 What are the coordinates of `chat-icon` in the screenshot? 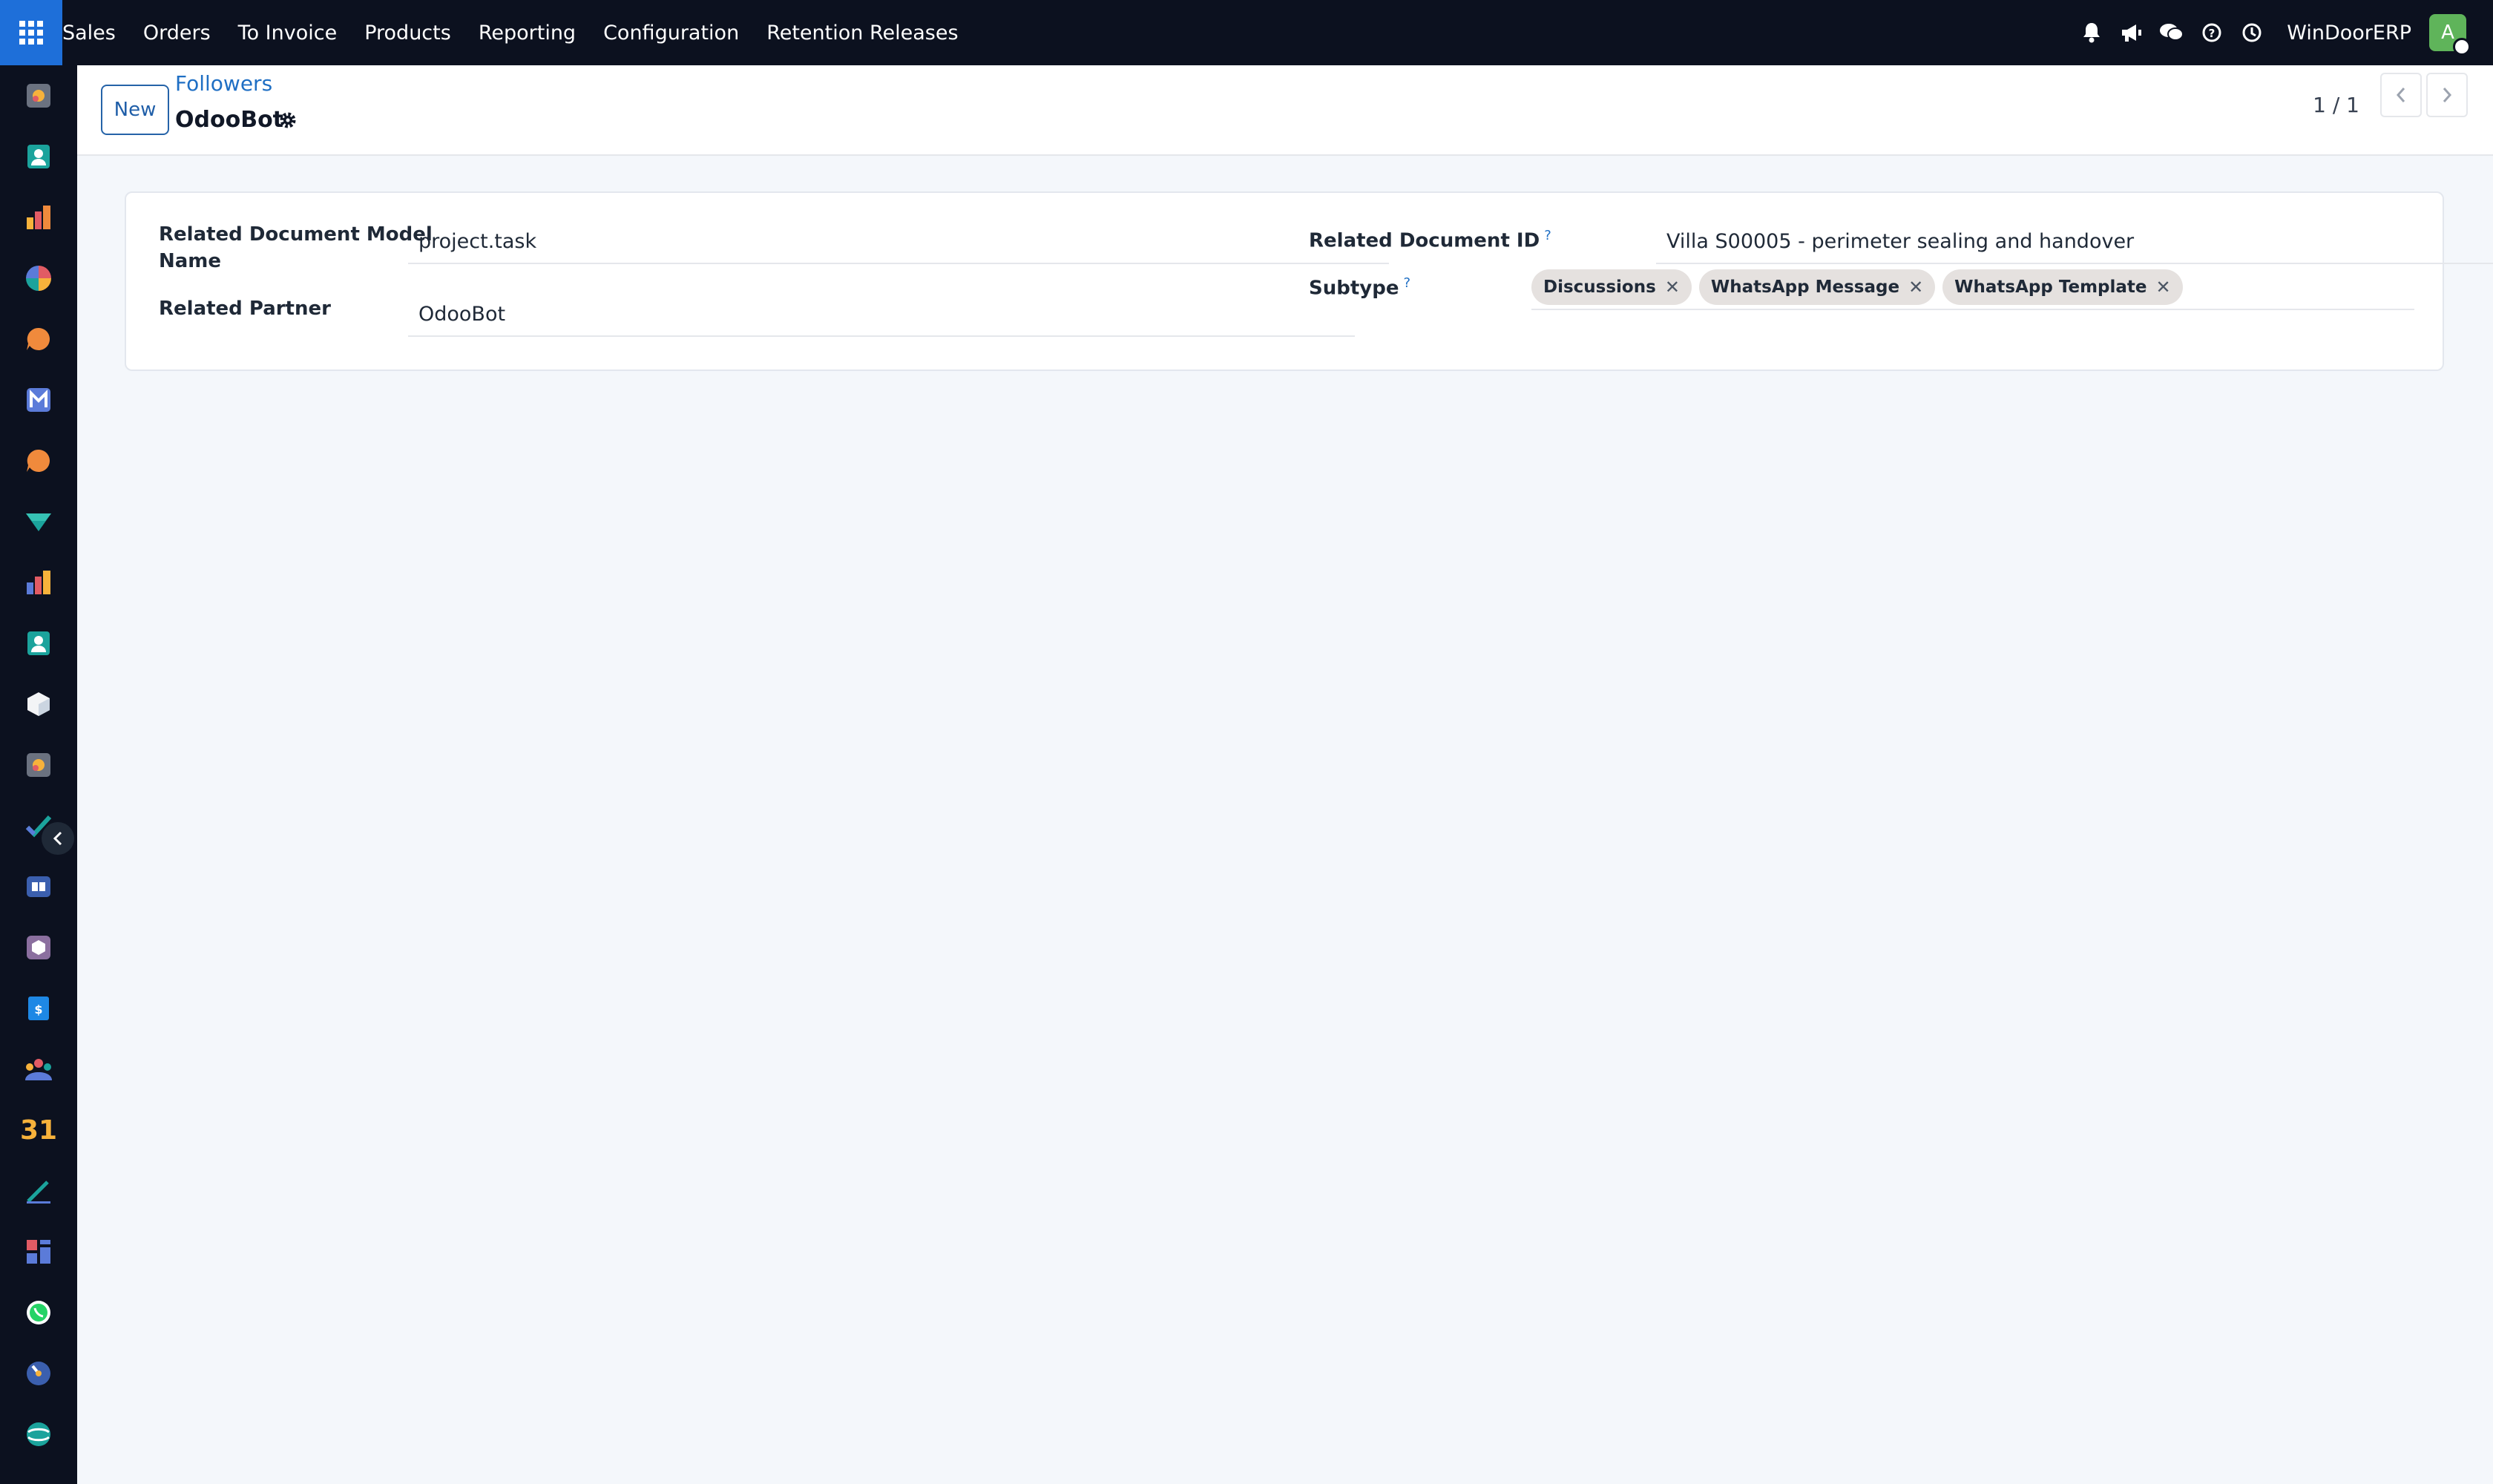 It's located at (2172, 33).